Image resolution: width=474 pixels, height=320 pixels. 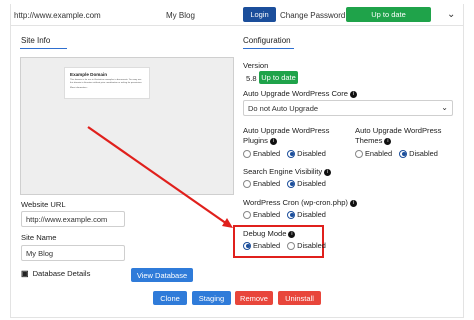 I want to click on staging-button: Staging, so click(x=211, y=298).